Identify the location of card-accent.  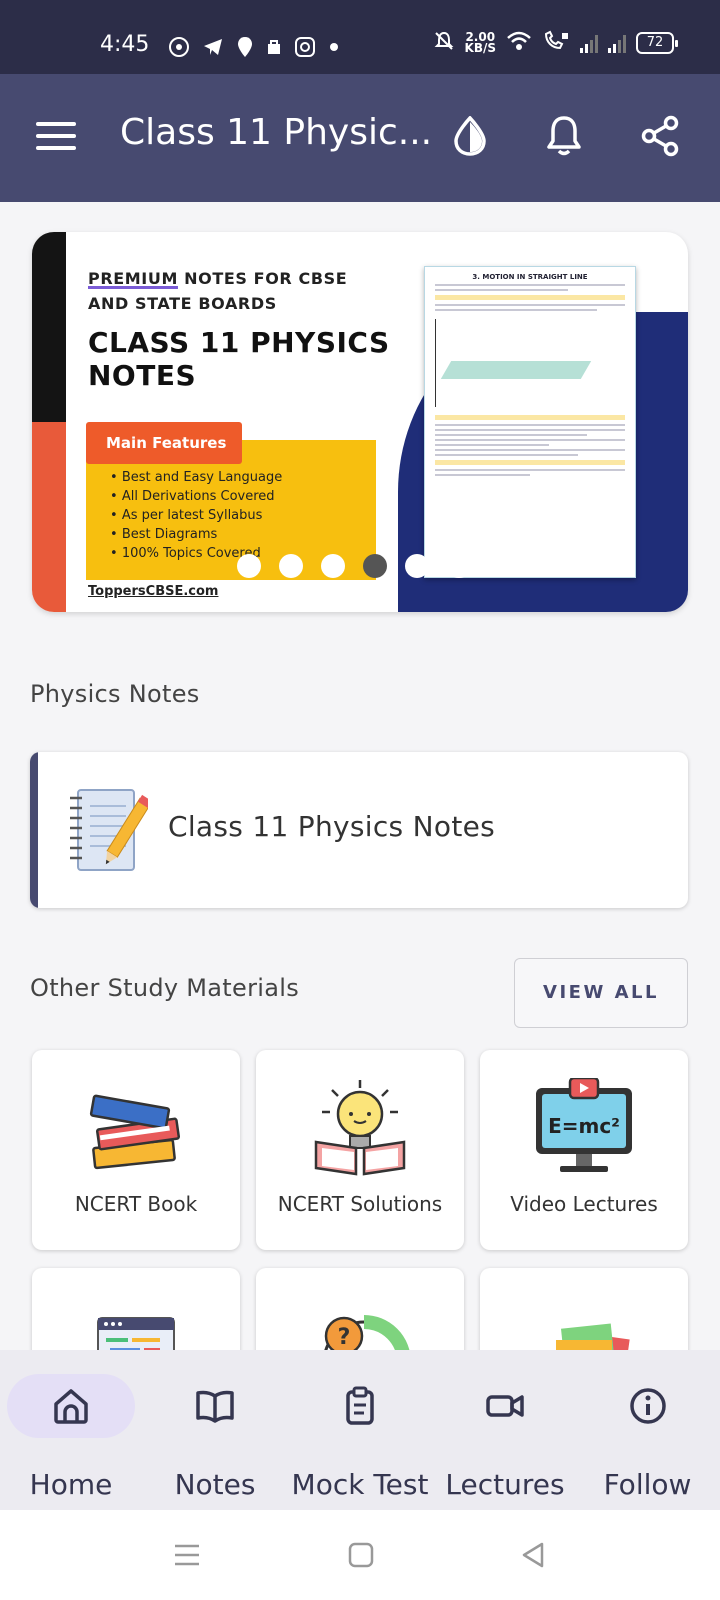
(34, 830).